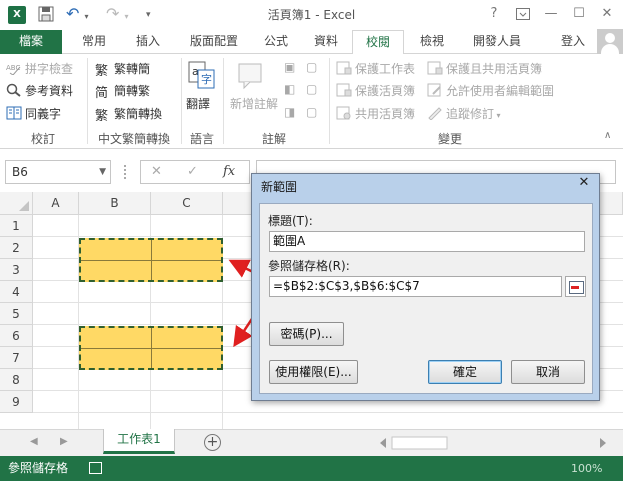  What do you see at coordinates (328, 412) in the screenshot?
I see `gridline` at bounding box center [328, 412].